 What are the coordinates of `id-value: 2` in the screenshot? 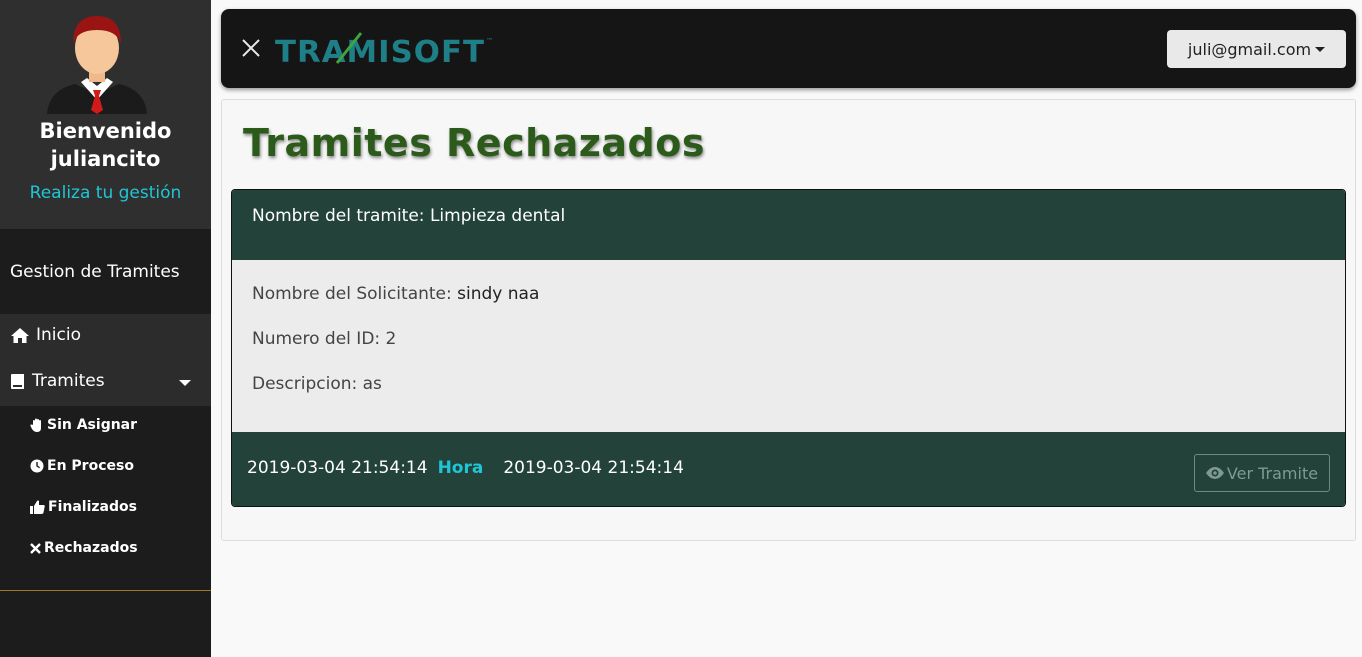 It's located at (391, 339).